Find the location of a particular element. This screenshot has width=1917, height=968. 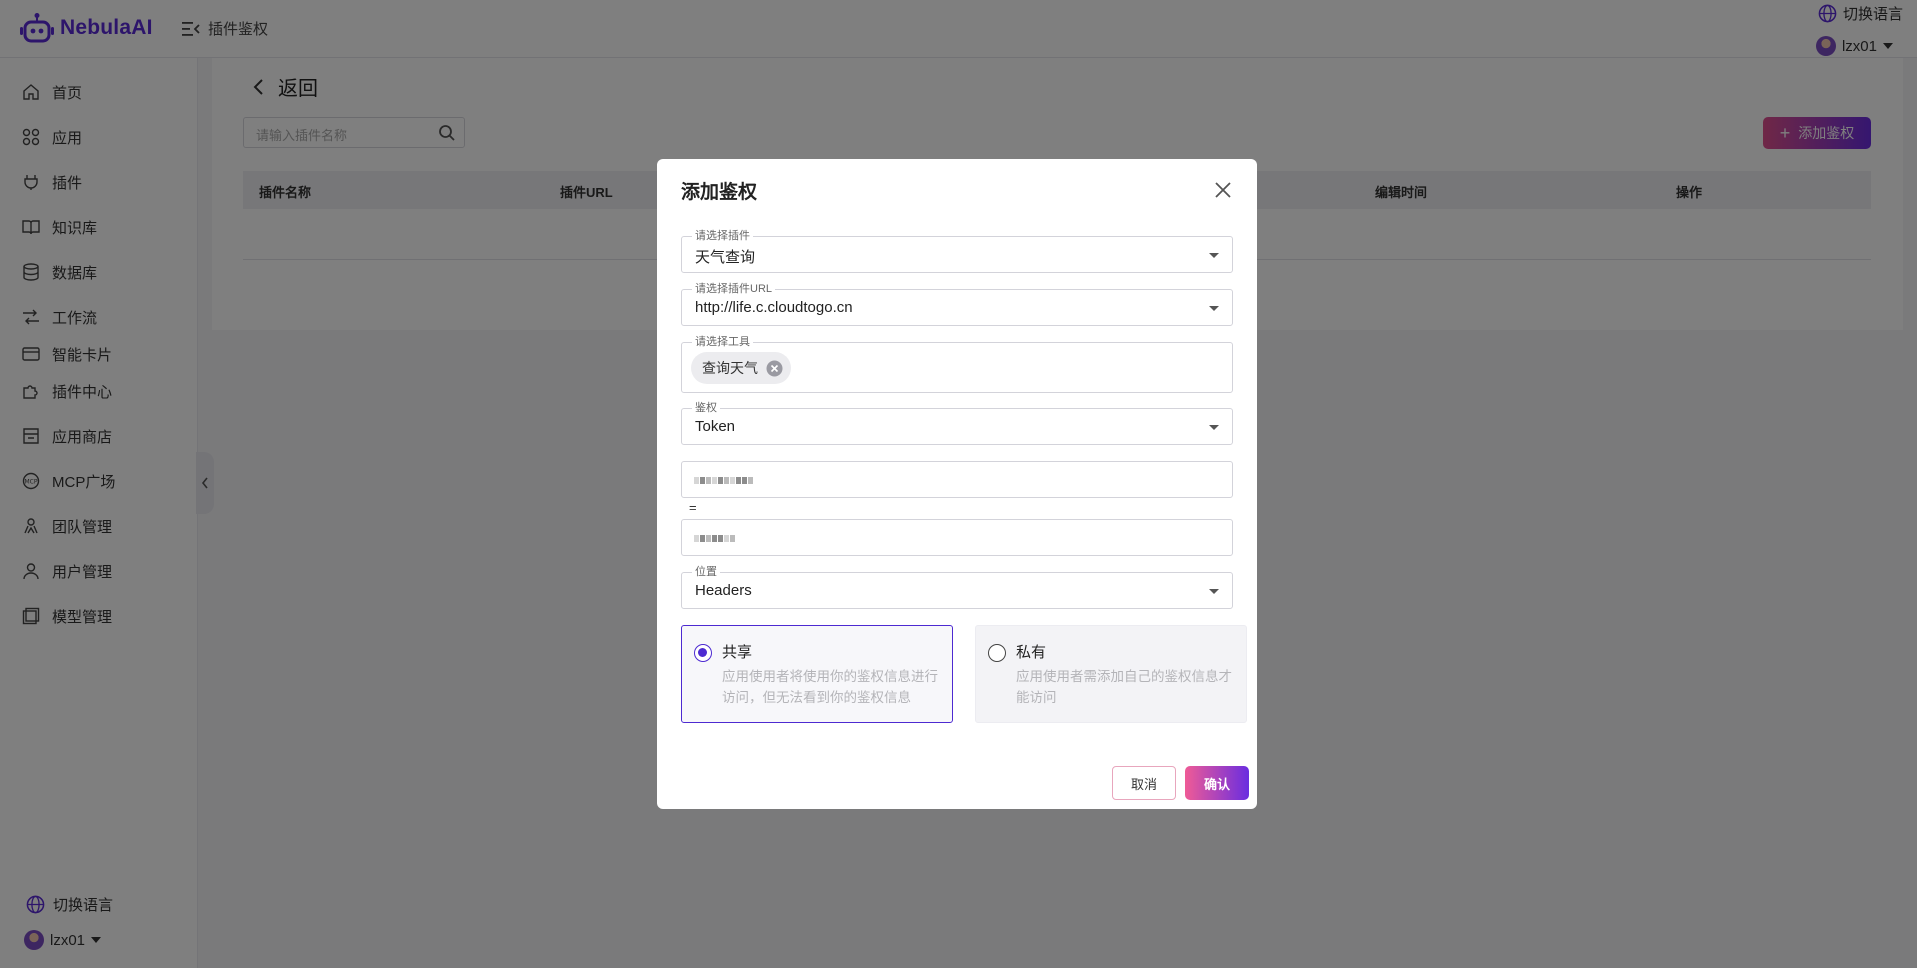

share-option-private: 私有 应用使用者需添加自己的鉴权信息才能访问 is located at coordinates (1111, 674).